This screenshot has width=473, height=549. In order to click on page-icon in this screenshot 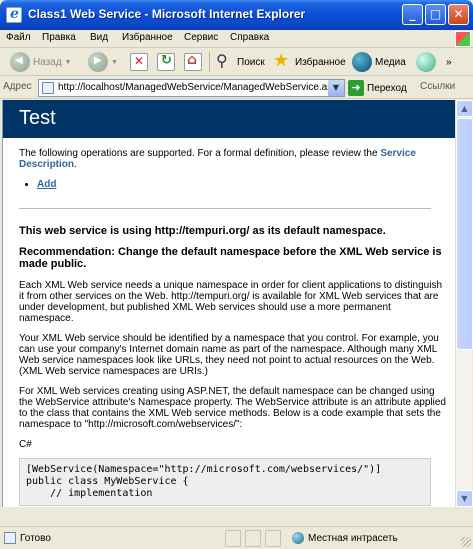, I will do `click(48, 88)`.